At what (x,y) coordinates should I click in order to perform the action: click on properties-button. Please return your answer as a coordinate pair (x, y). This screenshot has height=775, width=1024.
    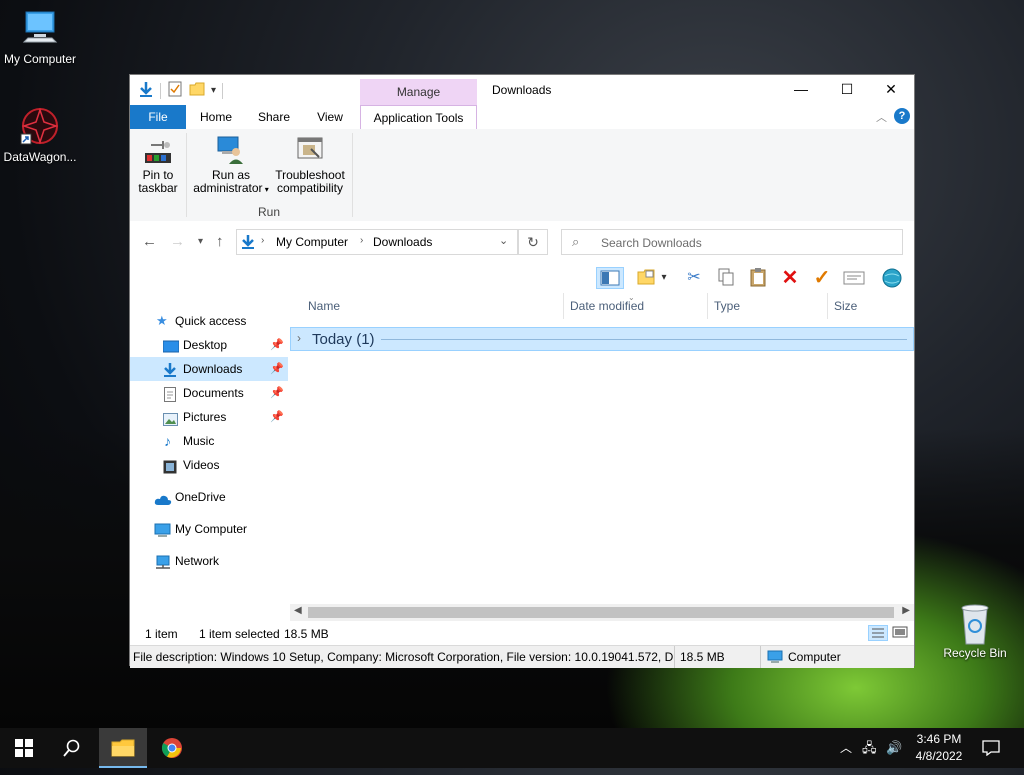
    Looking at the image, I should click on (854, 278).